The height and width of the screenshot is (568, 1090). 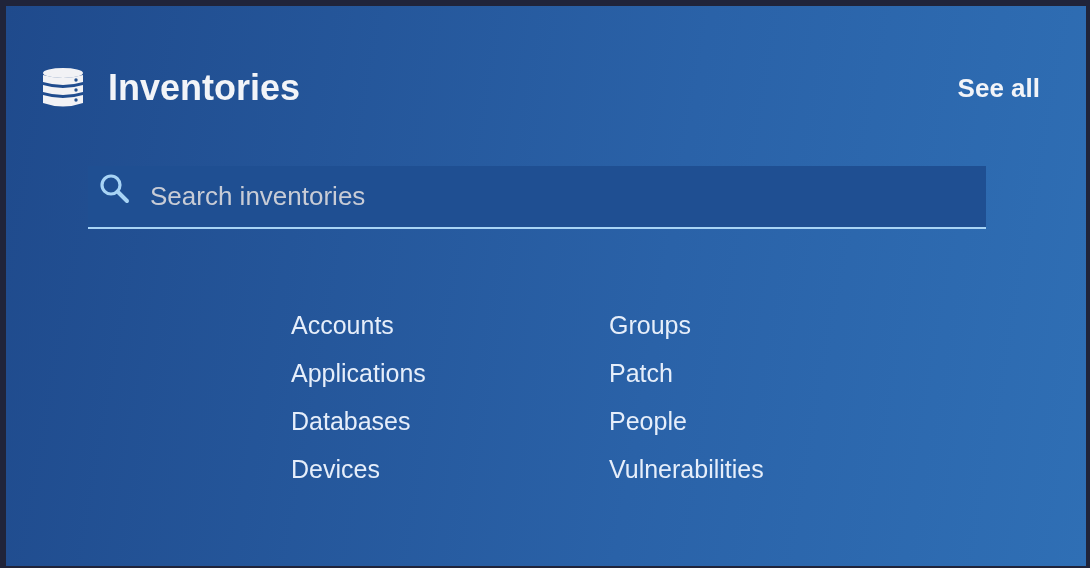 I want to click on search-field: Search inventories, so click(x=537, y=197).